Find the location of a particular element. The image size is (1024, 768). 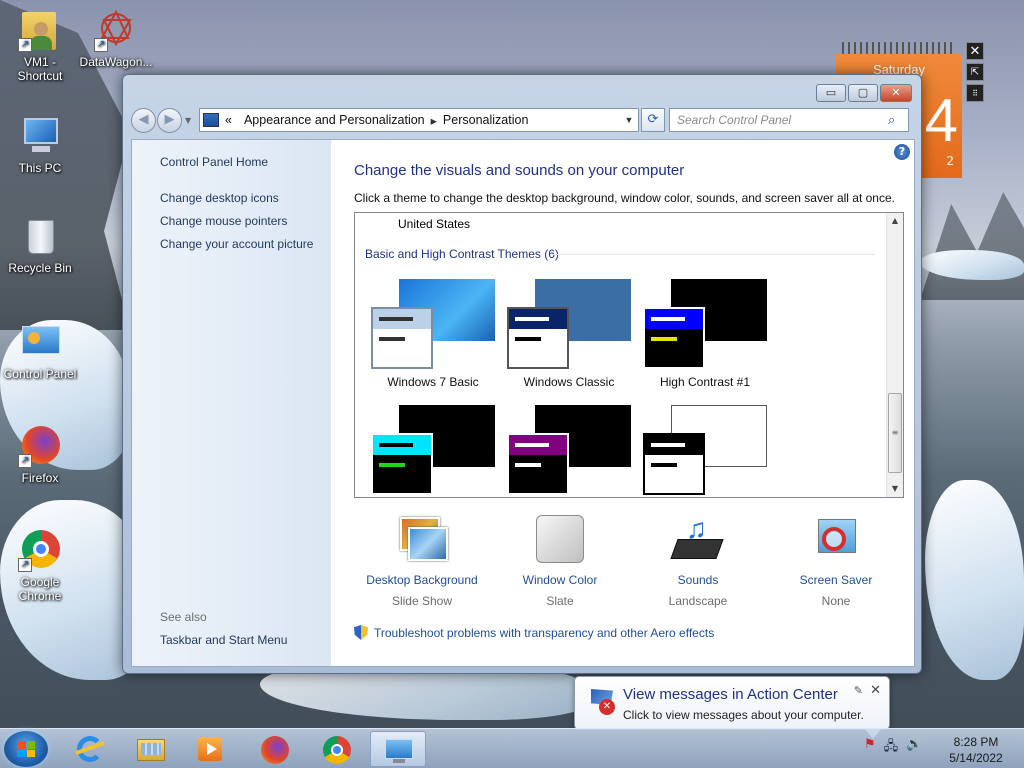

clock-date: 5/14/2022 is located at coordinates (976, 758).